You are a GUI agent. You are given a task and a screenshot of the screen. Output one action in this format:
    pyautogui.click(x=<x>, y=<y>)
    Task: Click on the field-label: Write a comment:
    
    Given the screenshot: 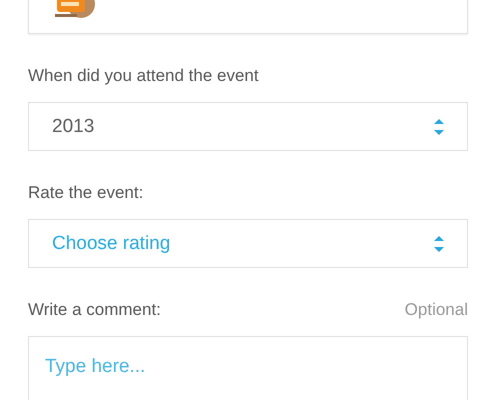 What is the action you would take?
    pyautogui.click(x=94, y=310)
    